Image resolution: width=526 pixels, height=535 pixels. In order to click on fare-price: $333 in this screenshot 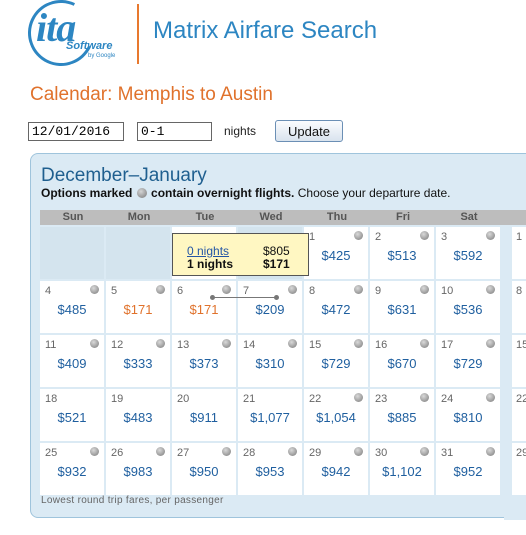, I will do `click(138, 363)`.